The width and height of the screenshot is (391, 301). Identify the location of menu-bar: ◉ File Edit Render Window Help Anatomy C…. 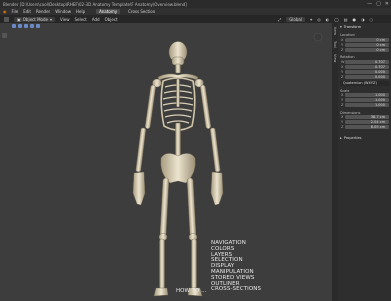
(195, 11).